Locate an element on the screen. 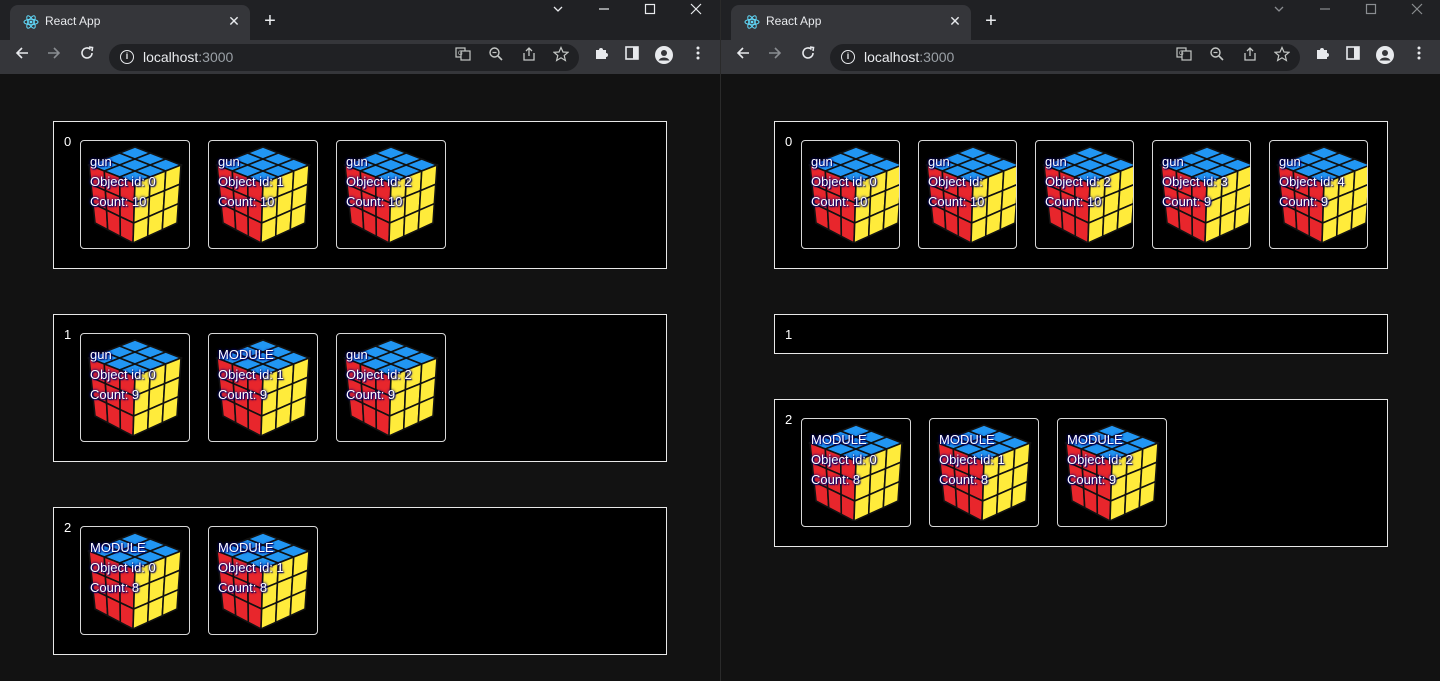 Image resolution: width=1440 pixels, height=681 pixels. item-card-text: MODULE Object id: 2 Count: 9 is located at coordinates (1100, 460).